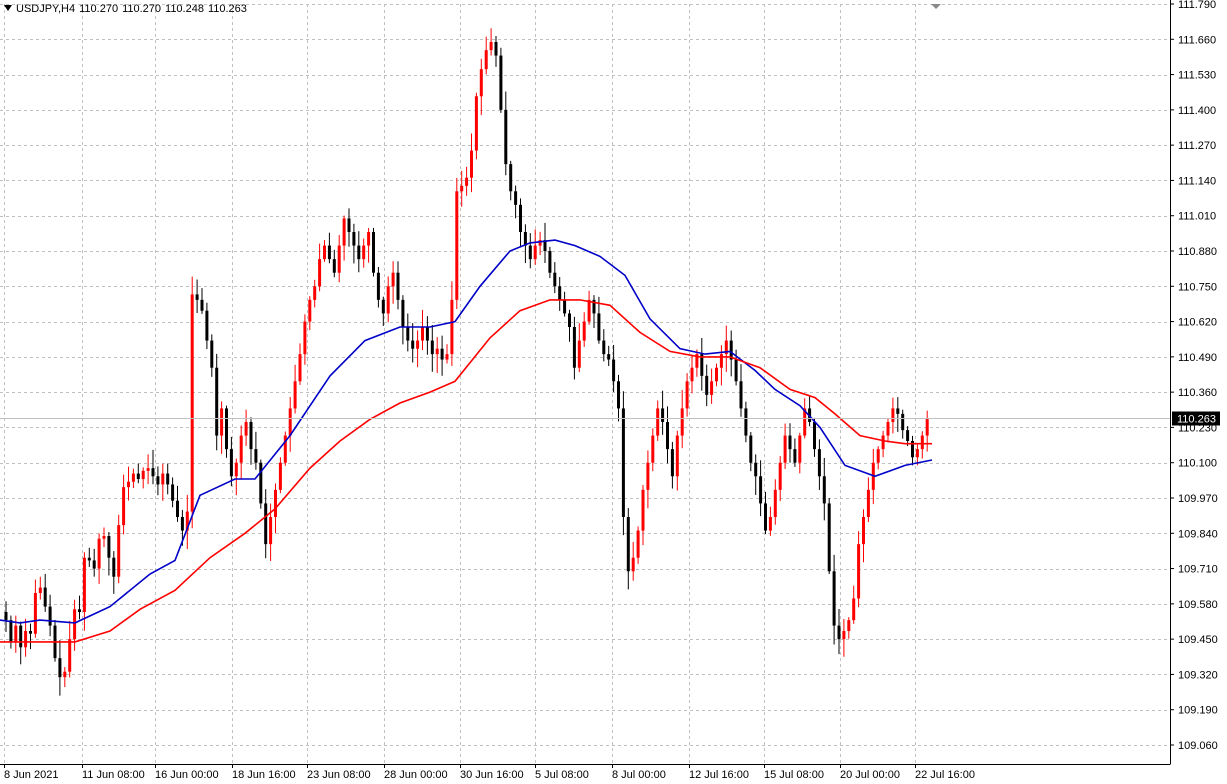 This screenshot has height=784, width=1227. What do you see at coordinates (1198, 534) in the screenshot?
I see `price-tick-label: 109.840` at bounding box center [1198, 534].